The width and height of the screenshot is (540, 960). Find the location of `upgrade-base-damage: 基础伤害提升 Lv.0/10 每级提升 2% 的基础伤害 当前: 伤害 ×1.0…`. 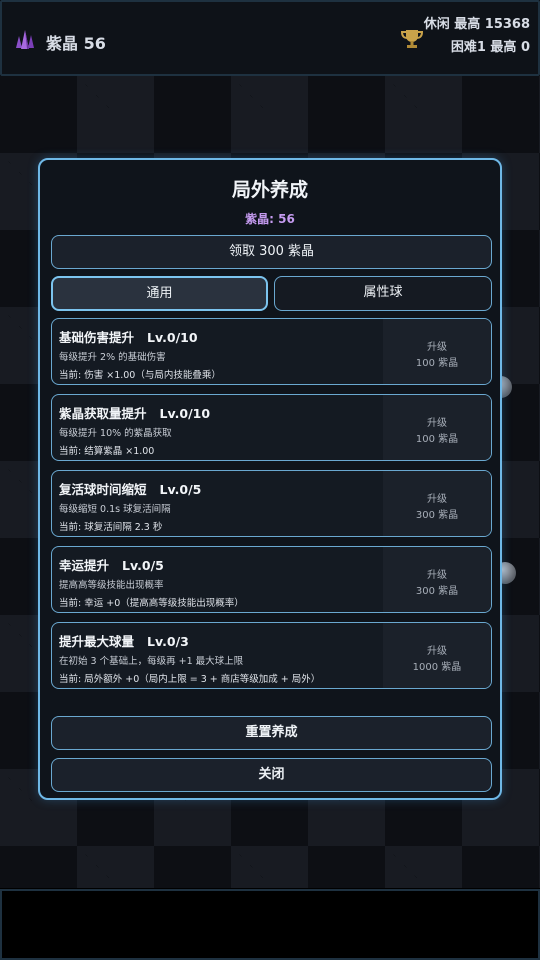

upgrade-base-damage: 基础伤害提升 Lv.0/10 每级提升 2% 的基础伤害 当前: 伤害 ×1.0… is located at coordinates (271, 351).